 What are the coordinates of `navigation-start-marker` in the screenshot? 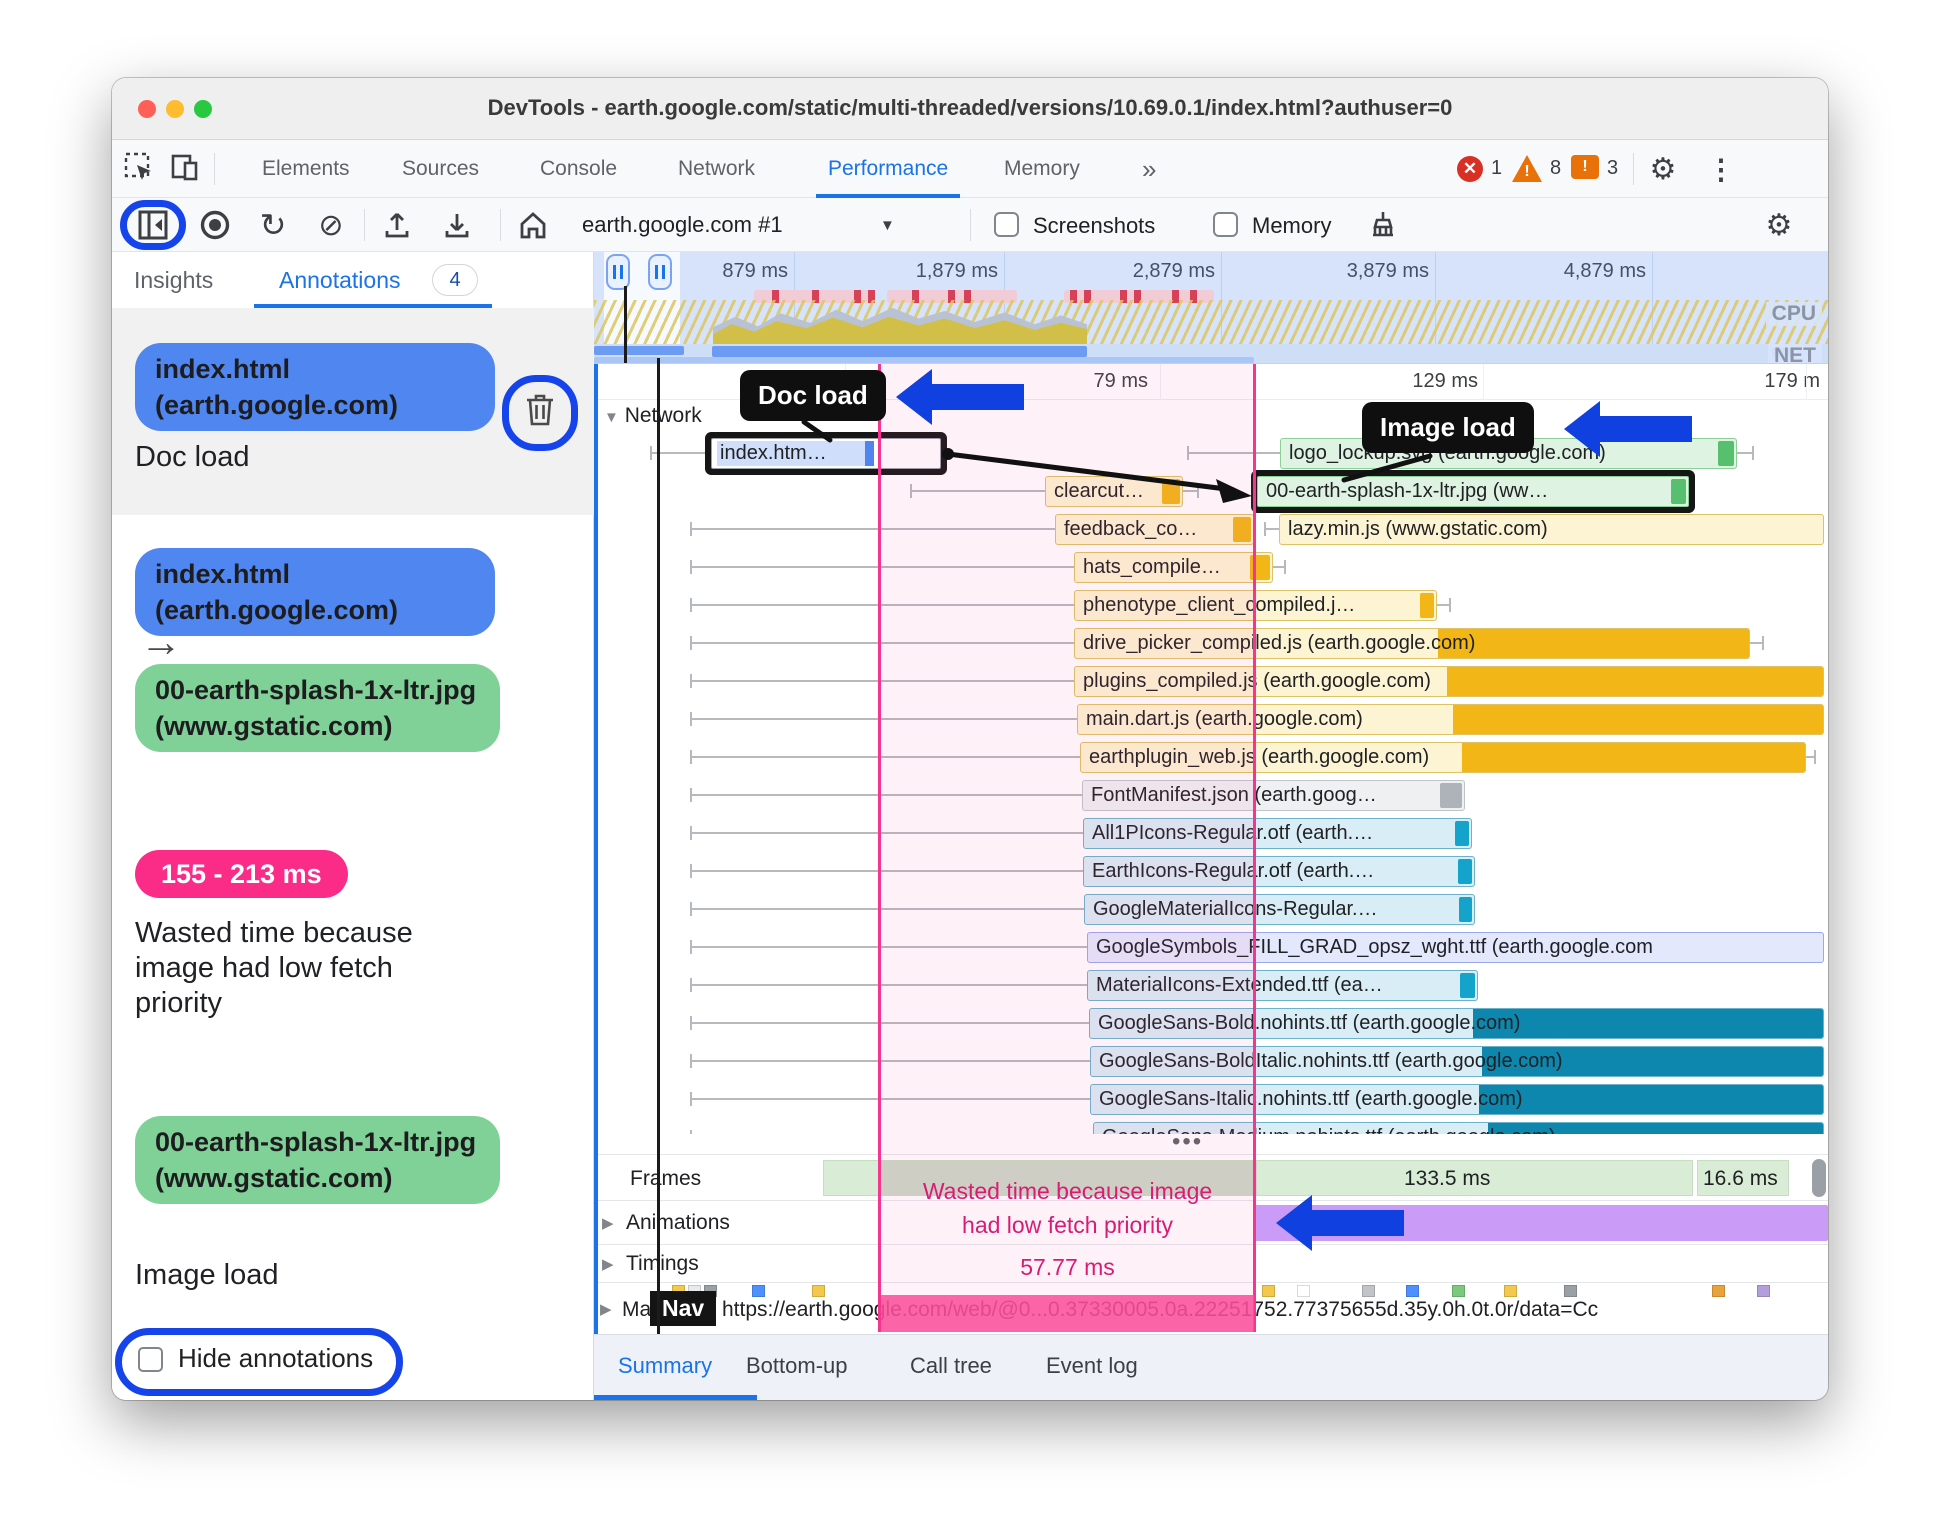 It's located at (658, 846).